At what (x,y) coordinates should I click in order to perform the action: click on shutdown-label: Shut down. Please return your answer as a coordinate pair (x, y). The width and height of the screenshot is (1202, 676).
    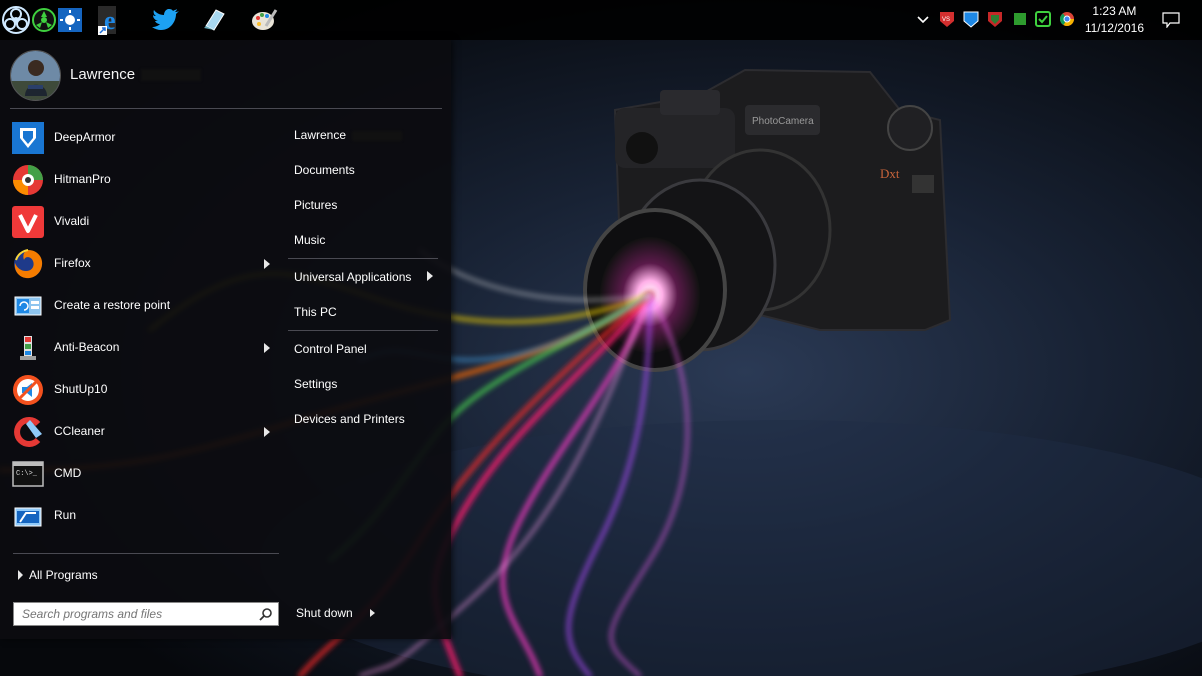
    Looking at the image, I should click on (324, 613).